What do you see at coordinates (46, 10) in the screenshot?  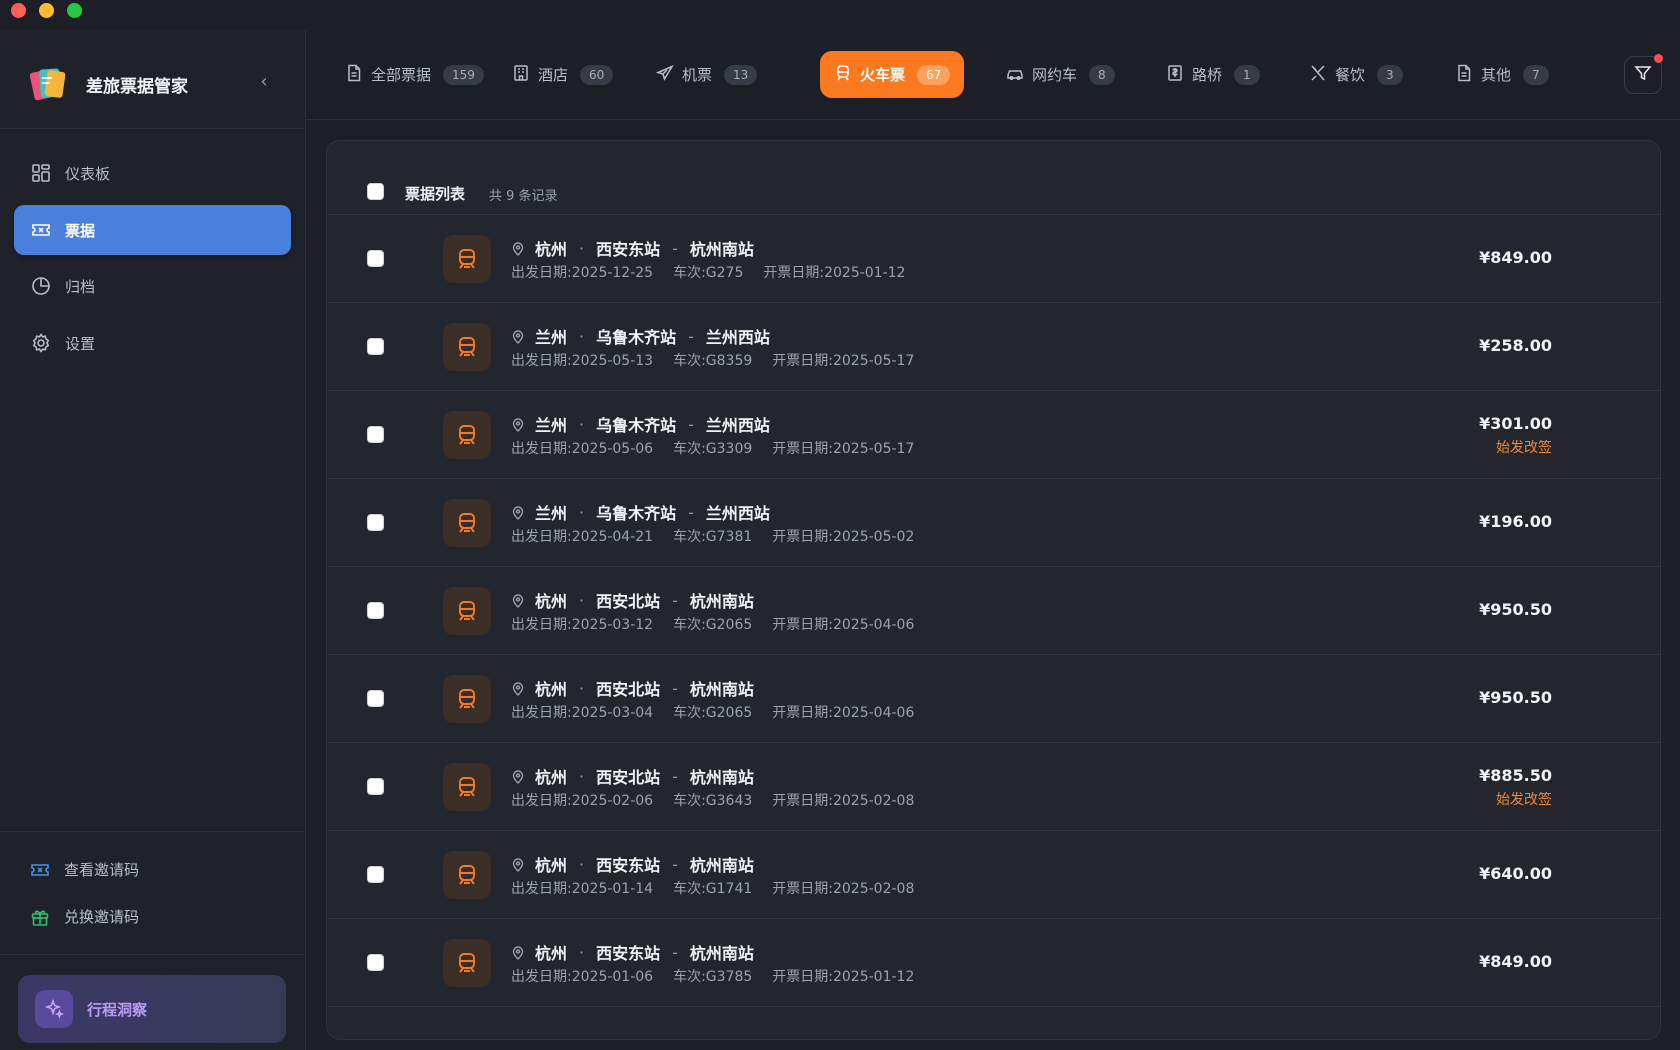 I see `minimize-window-button` at bounding box center [46, 10].